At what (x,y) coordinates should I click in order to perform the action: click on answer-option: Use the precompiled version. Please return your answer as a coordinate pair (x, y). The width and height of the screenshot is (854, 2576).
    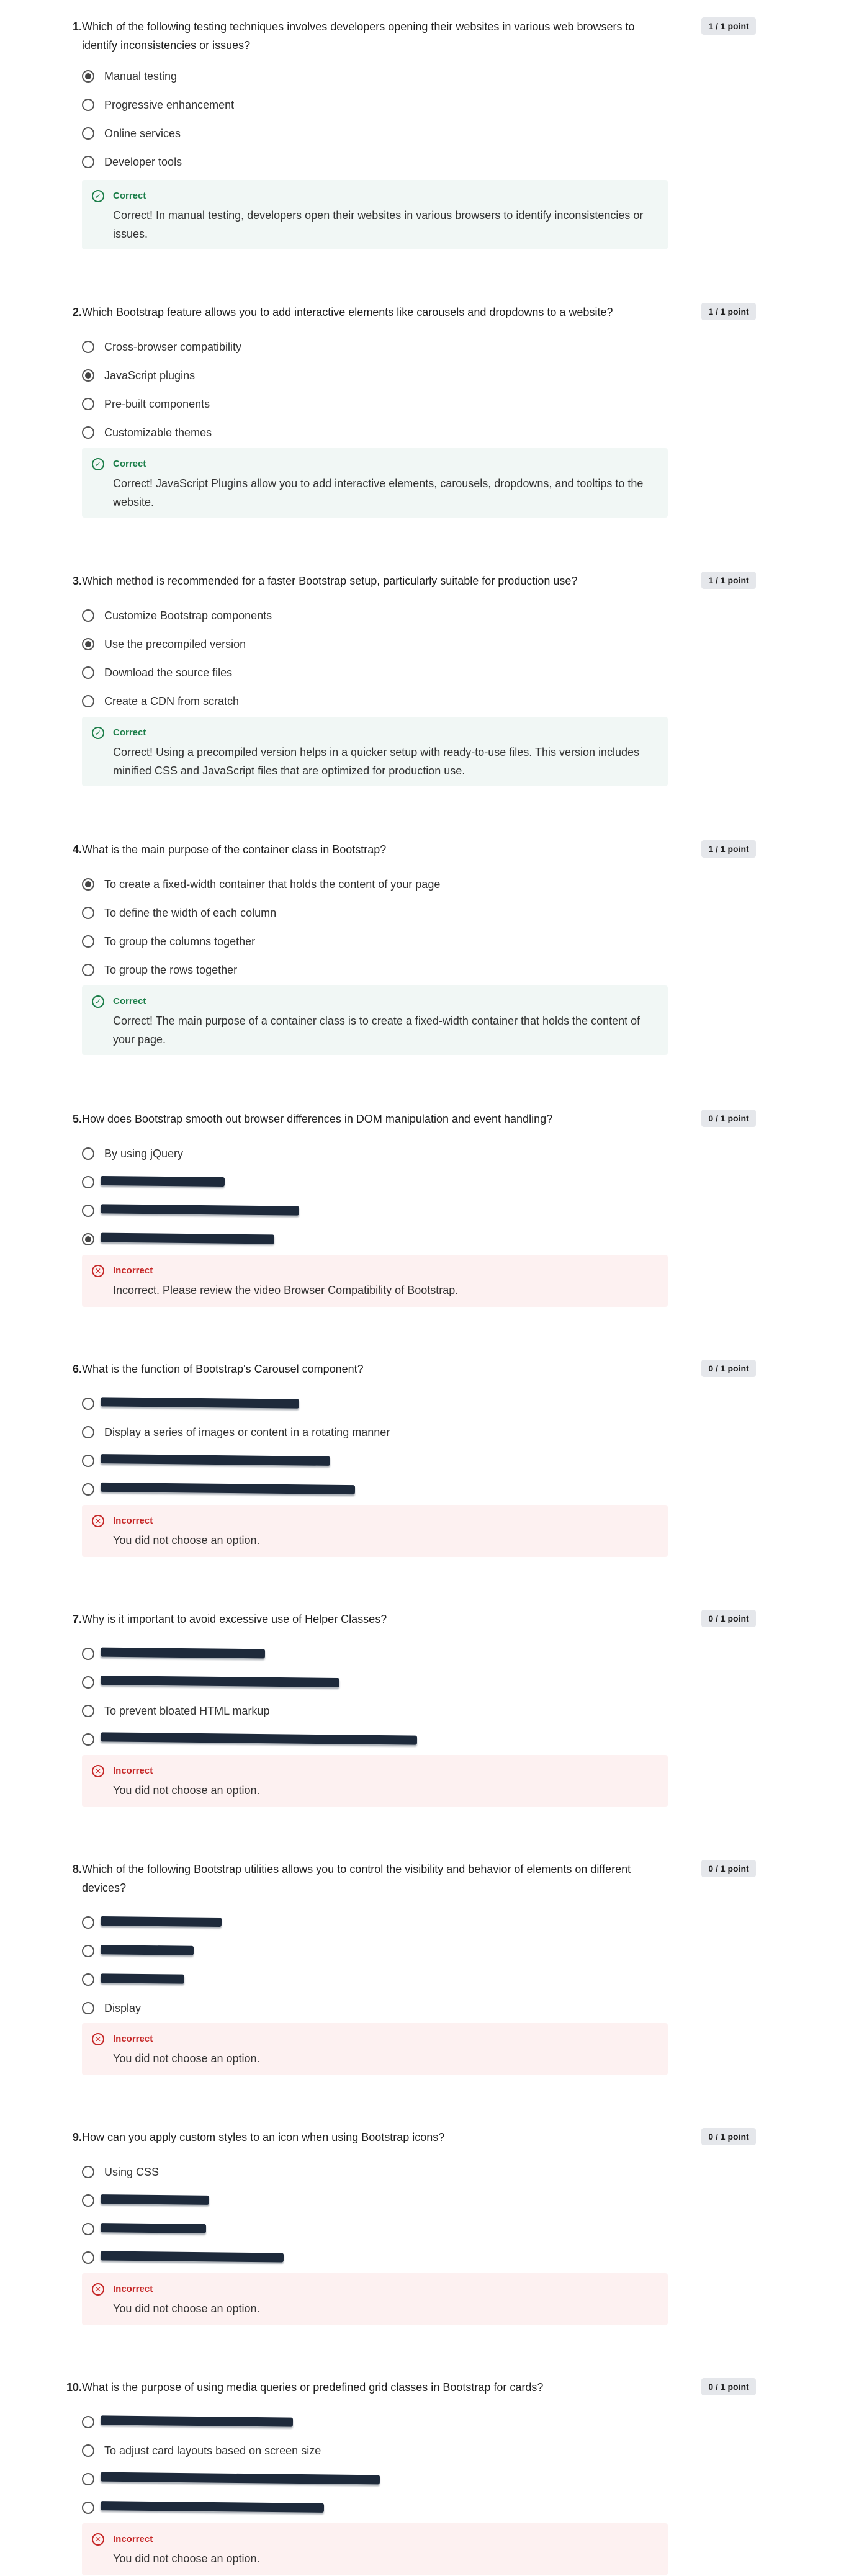
    Looking at the image, I should click on (177, 644).